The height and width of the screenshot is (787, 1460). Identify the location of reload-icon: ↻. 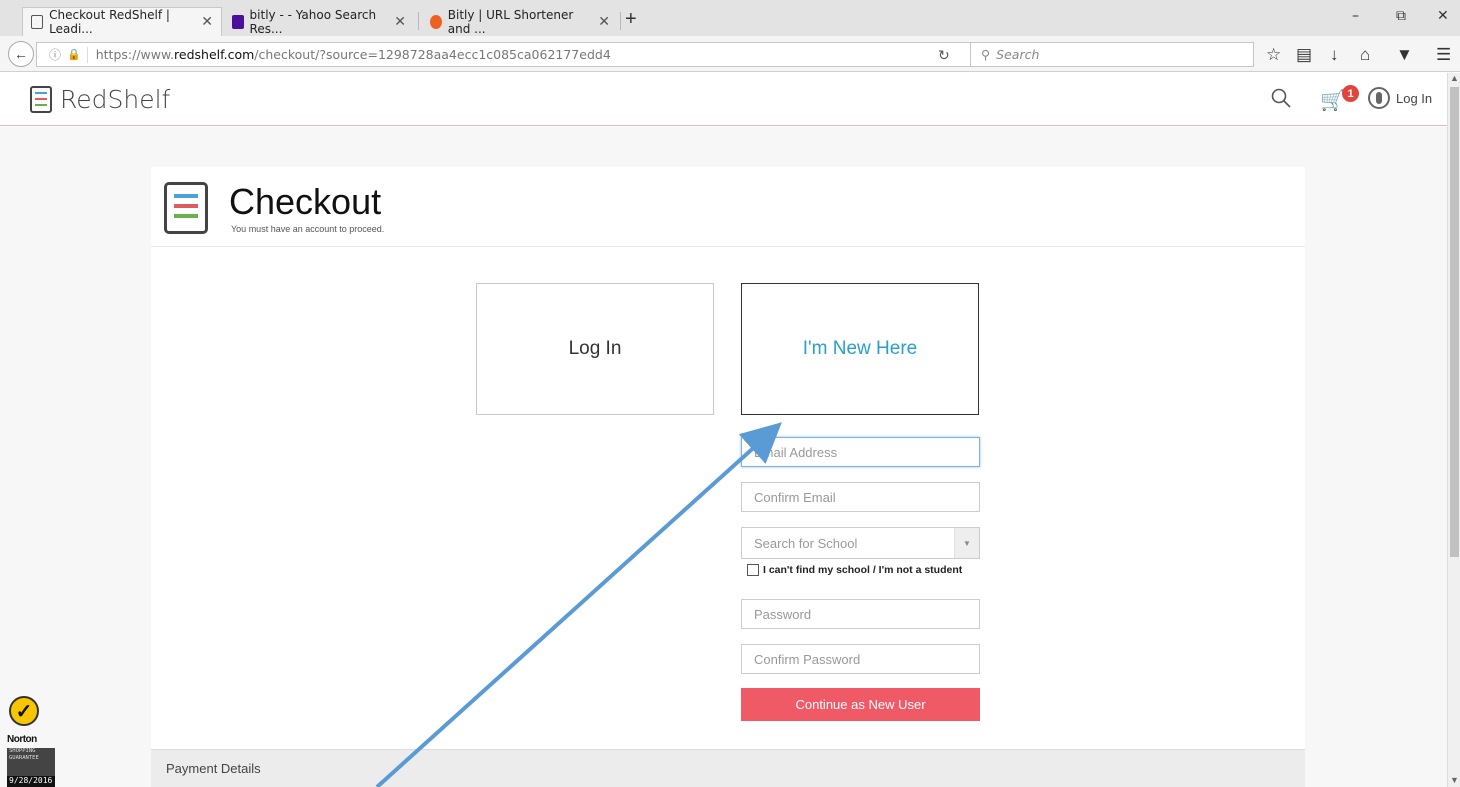
(944, 55).